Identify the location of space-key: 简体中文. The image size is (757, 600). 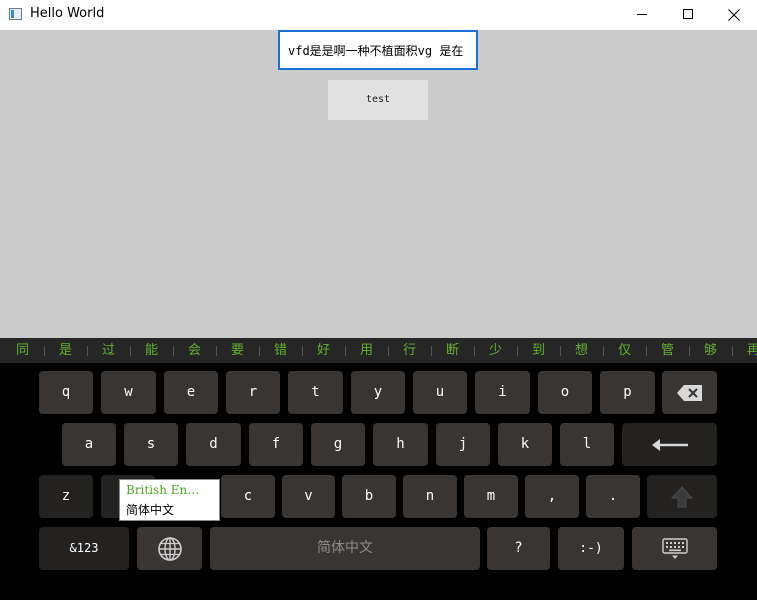
(345, 548).